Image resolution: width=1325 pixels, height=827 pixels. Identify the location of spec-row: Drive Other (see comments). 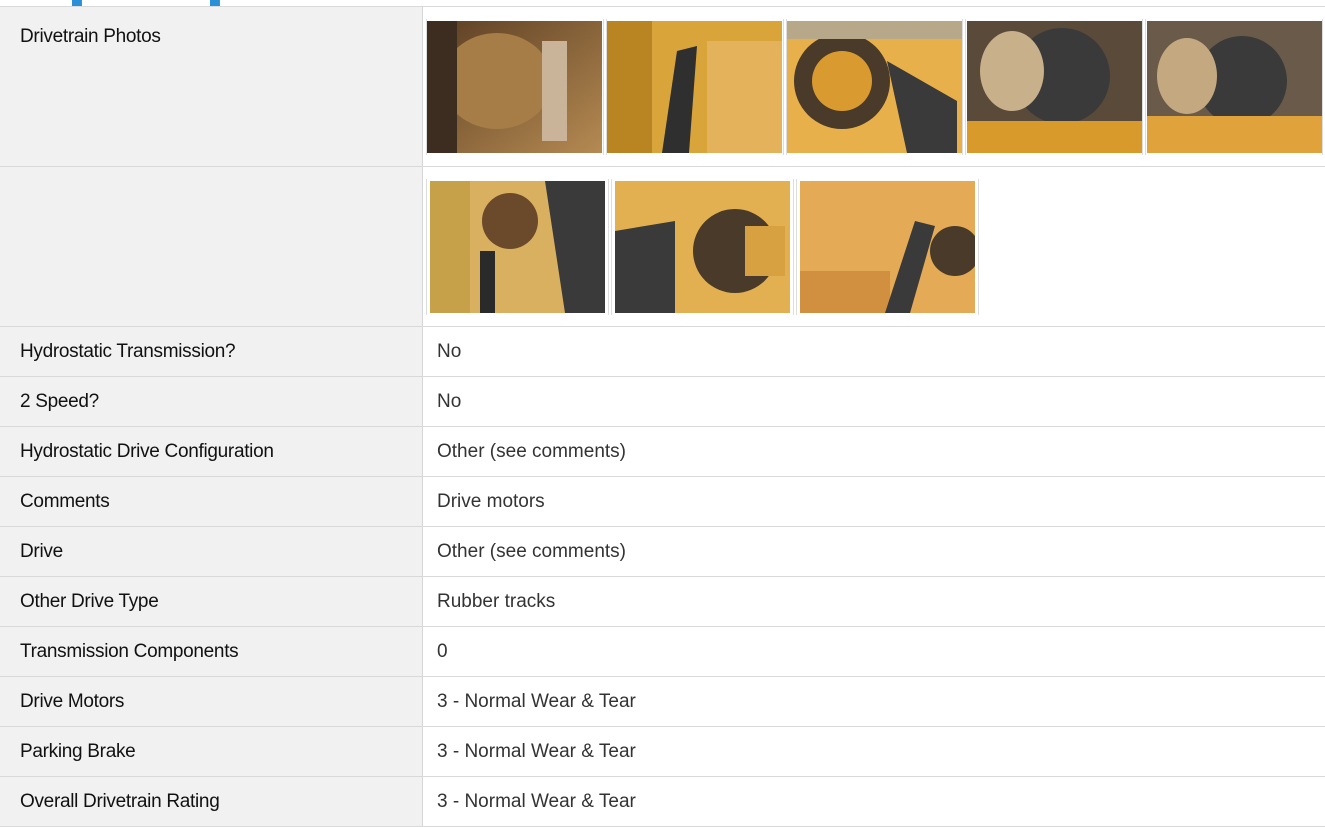
(662, 552).